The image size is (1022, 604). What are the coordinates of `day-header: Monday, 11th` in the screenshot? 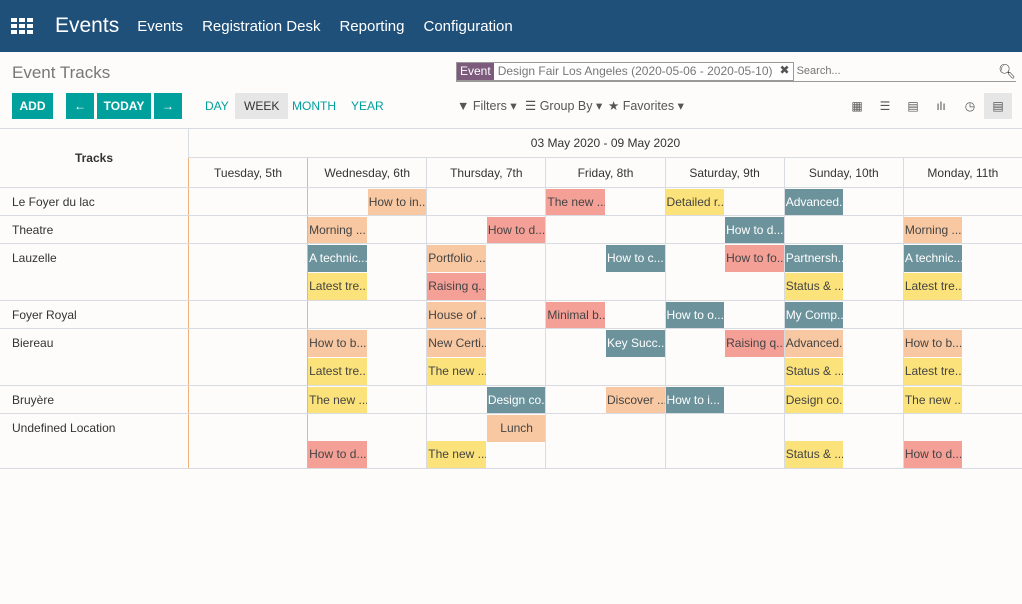 It's located at (962, 172).